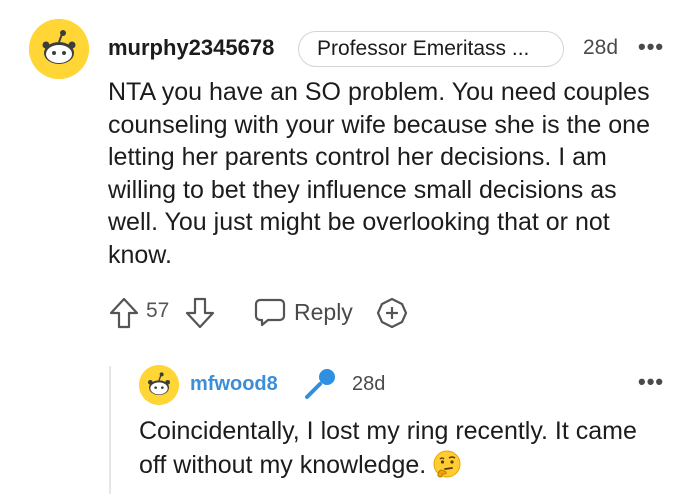  I want to click on microphone-icon, so click(320, 384).